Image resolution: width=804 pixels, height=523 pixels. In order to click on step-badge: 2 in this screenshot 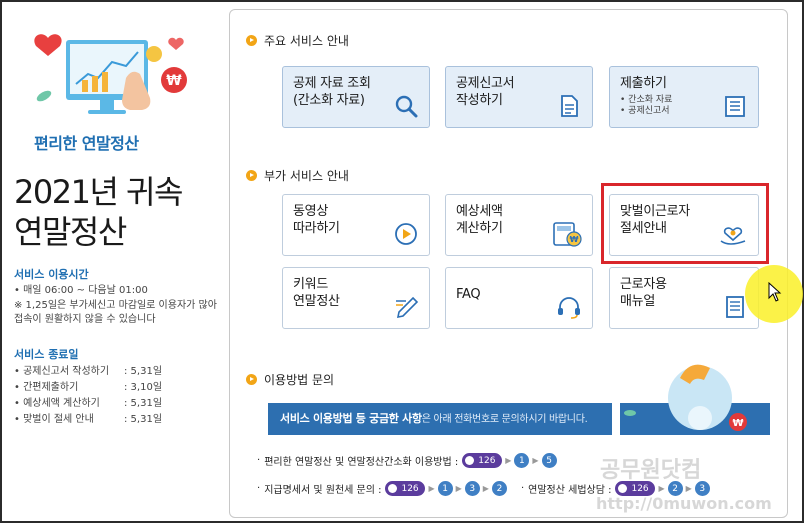, I will do `click(499, 488)`.